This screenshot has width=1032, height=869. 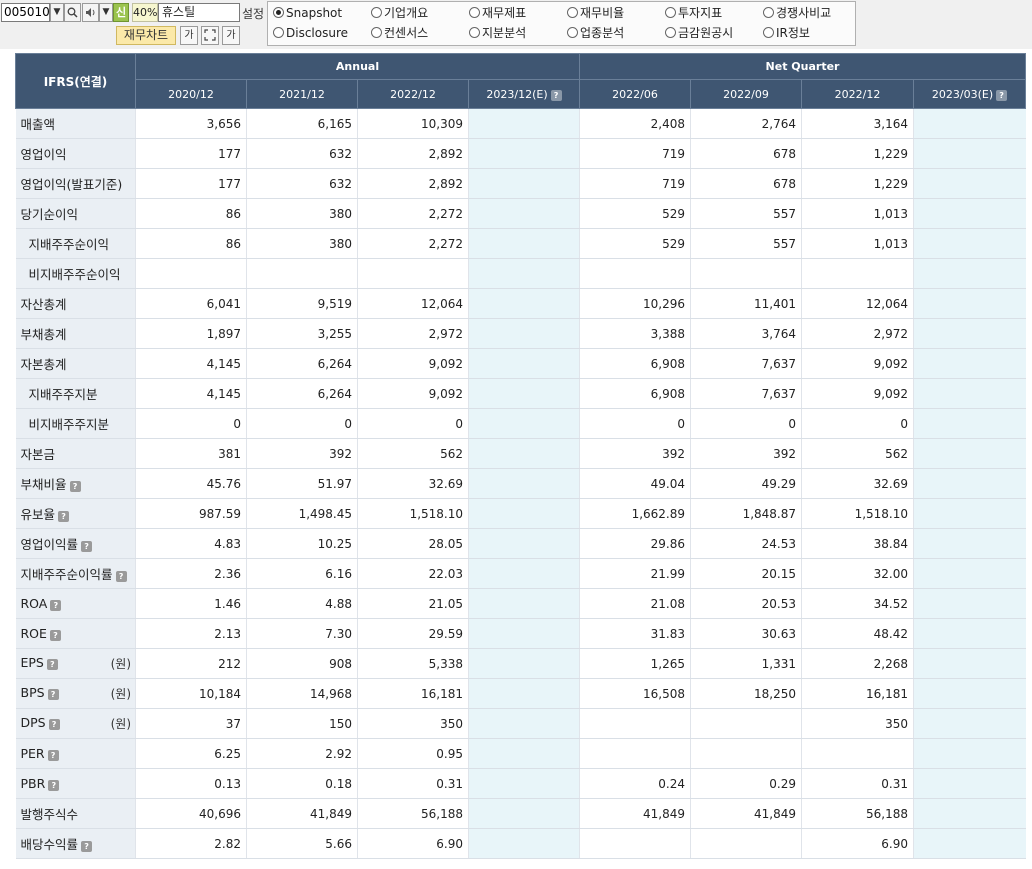 I want to click on table-cell: 2,892, so click(x=413, y=153).